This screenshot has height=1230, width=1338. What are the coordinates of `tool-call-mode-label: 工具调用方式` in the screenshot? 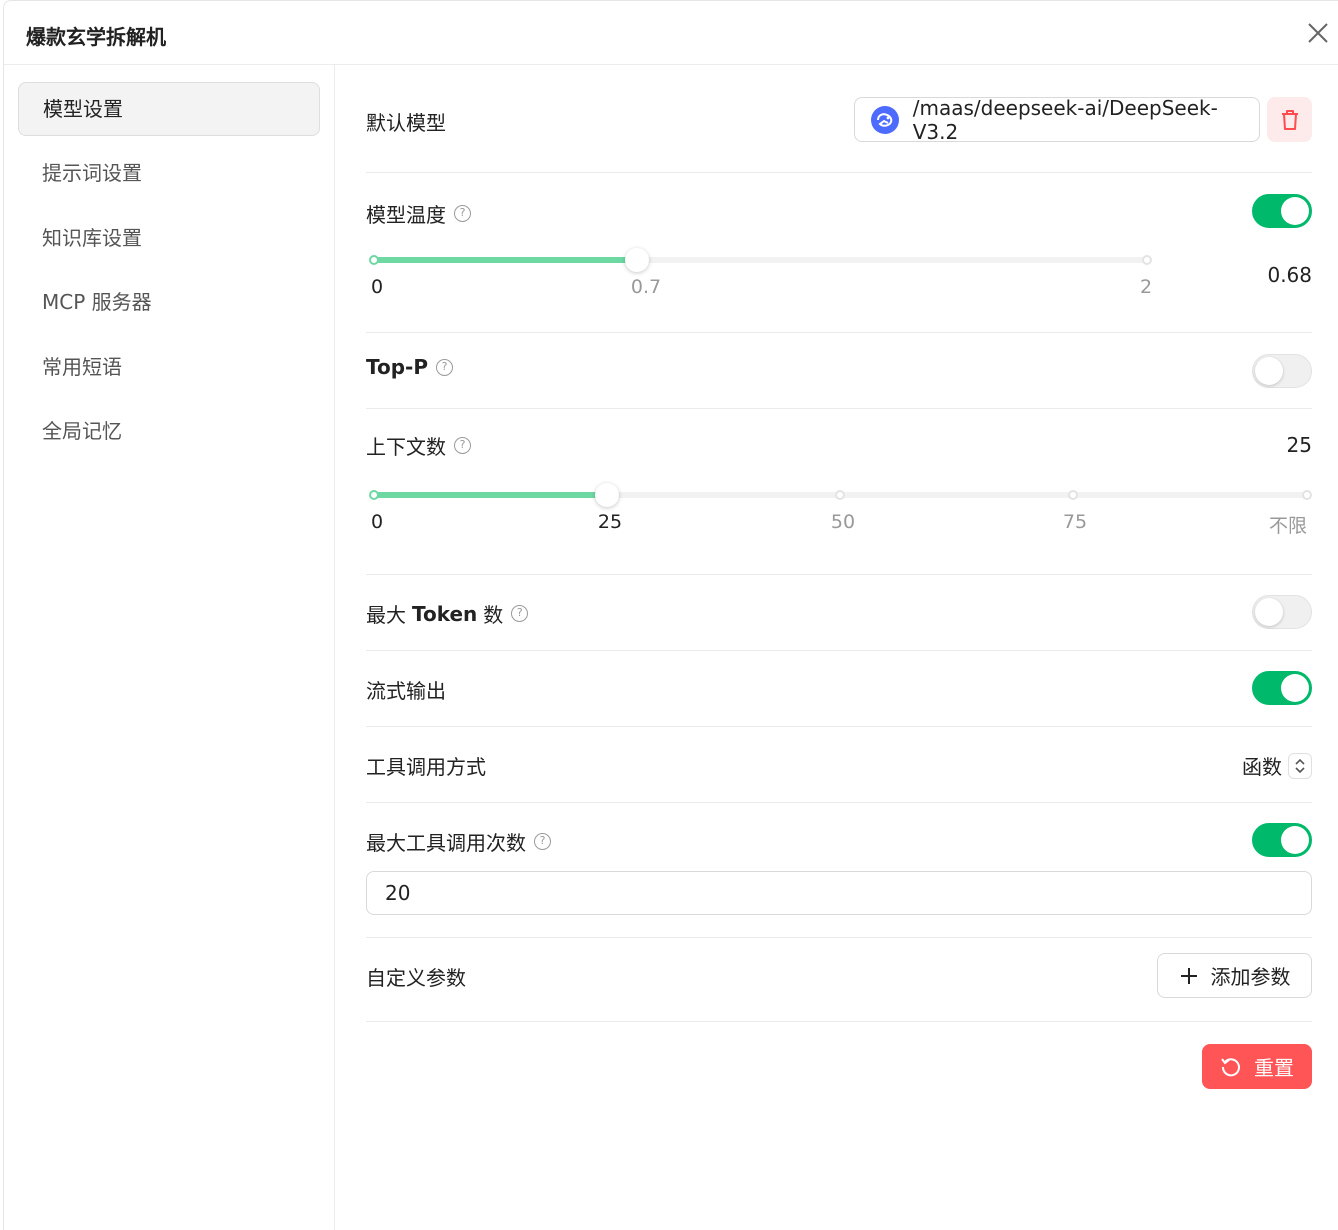 It's located at (426, 767).